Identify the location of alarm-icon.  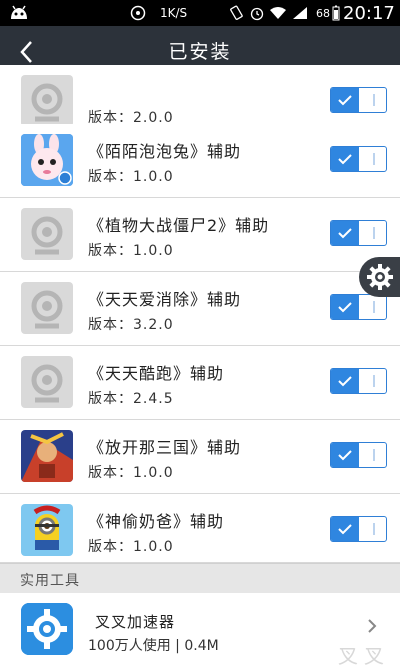
(256, 14).